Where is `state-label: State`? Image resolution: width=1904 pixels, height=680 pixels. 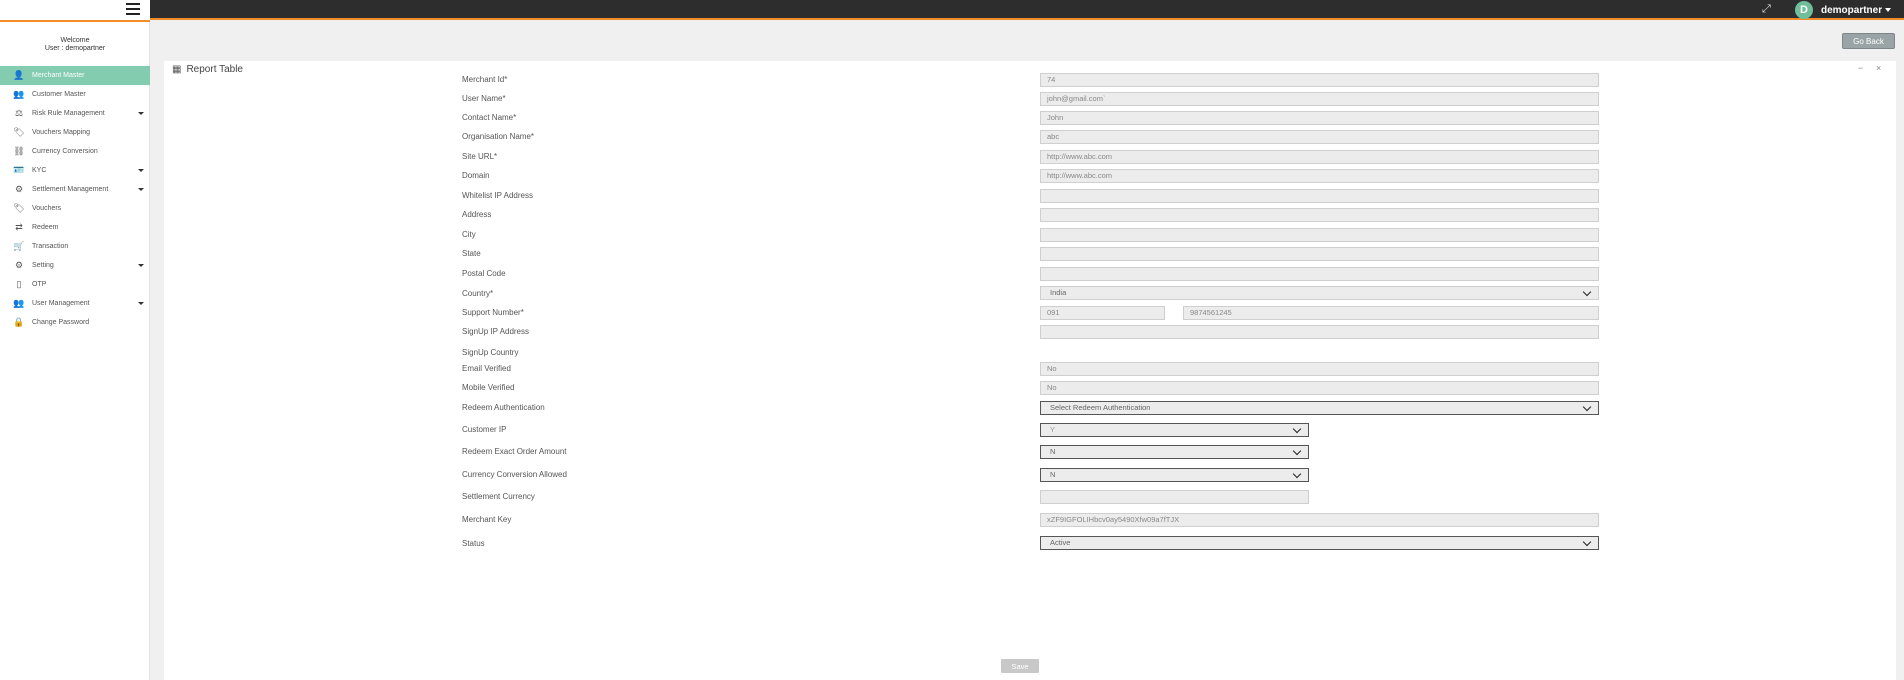 state-label: State is located at coordinates (471, 253).